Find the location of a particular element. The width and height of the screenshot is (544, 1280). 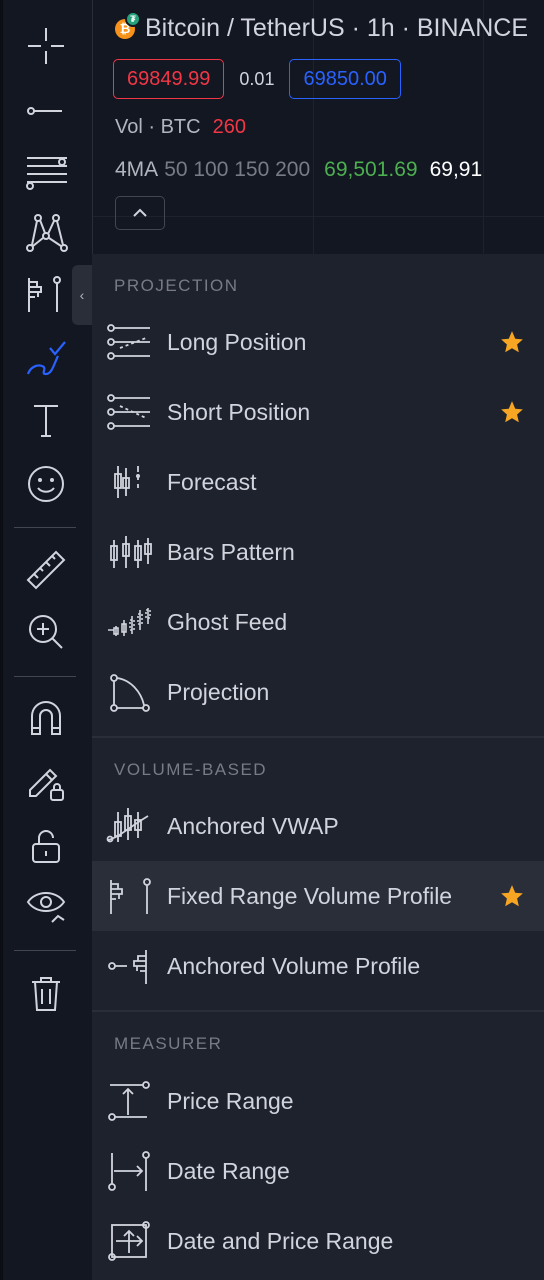

brush-icon is located at coordinates (46, 358).